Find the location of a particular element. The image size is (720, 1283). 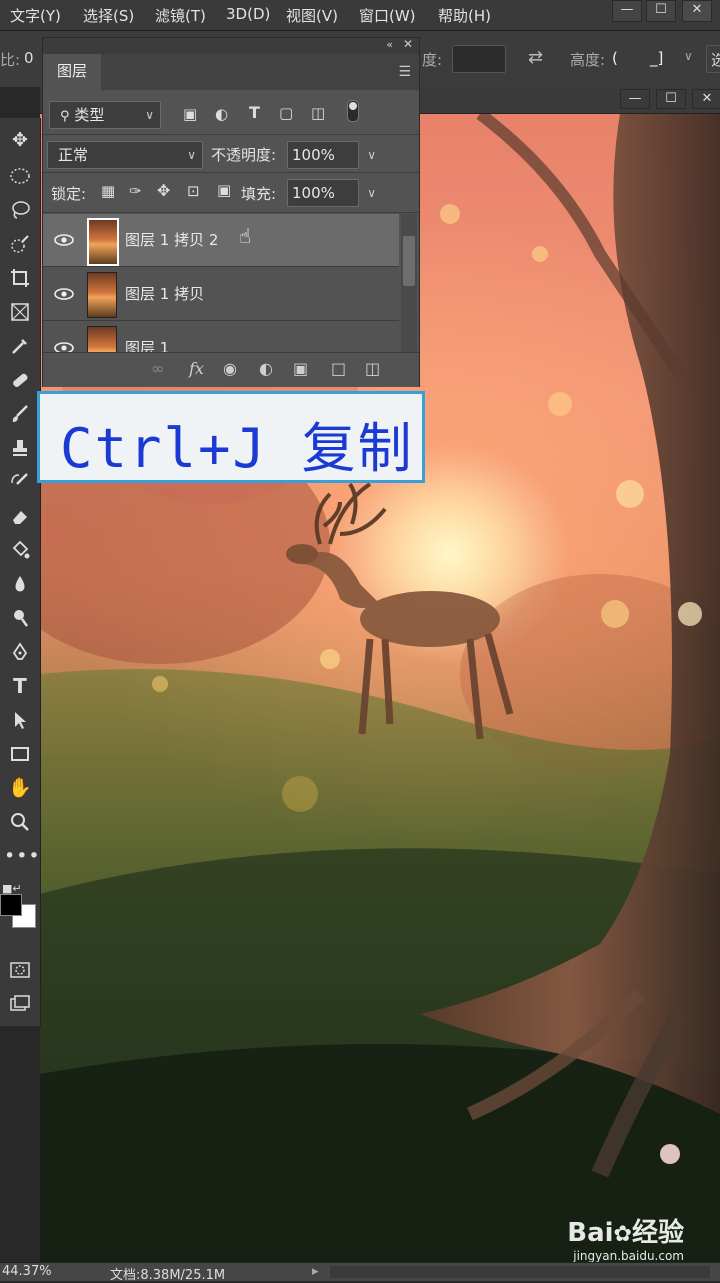

fx-icon: fx is located at coordinates (196, 368).